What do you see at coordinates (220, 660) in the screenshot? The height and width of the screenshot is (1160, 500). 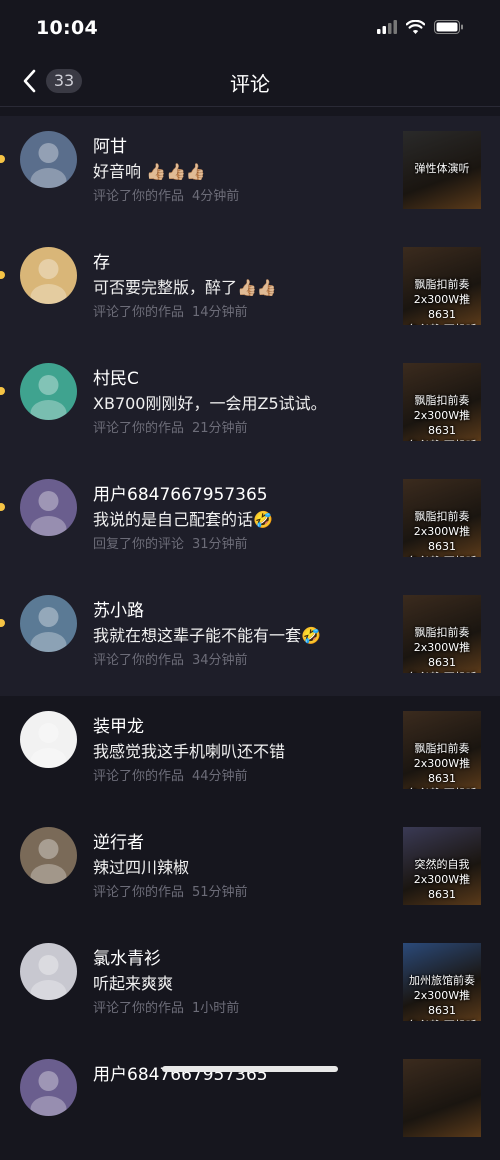 I see `comment-time: 34分钟前` at bounding box center [220, 660].